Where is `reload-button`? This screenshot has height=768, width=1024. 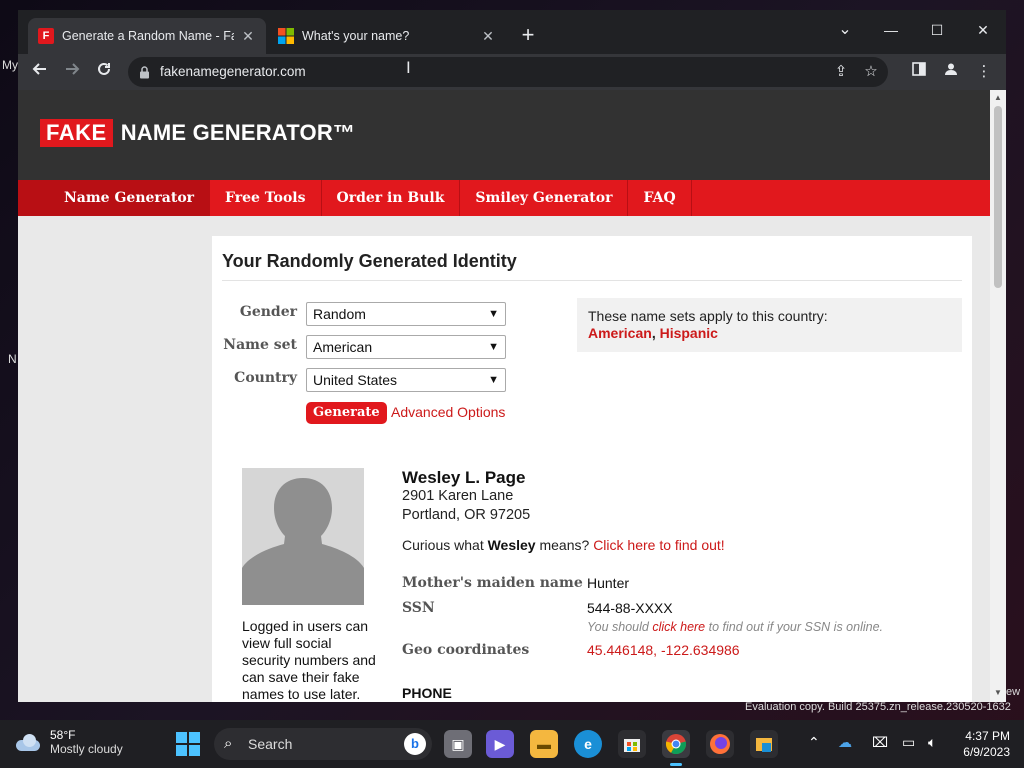 reload-button is located at coordinates (104, 72).